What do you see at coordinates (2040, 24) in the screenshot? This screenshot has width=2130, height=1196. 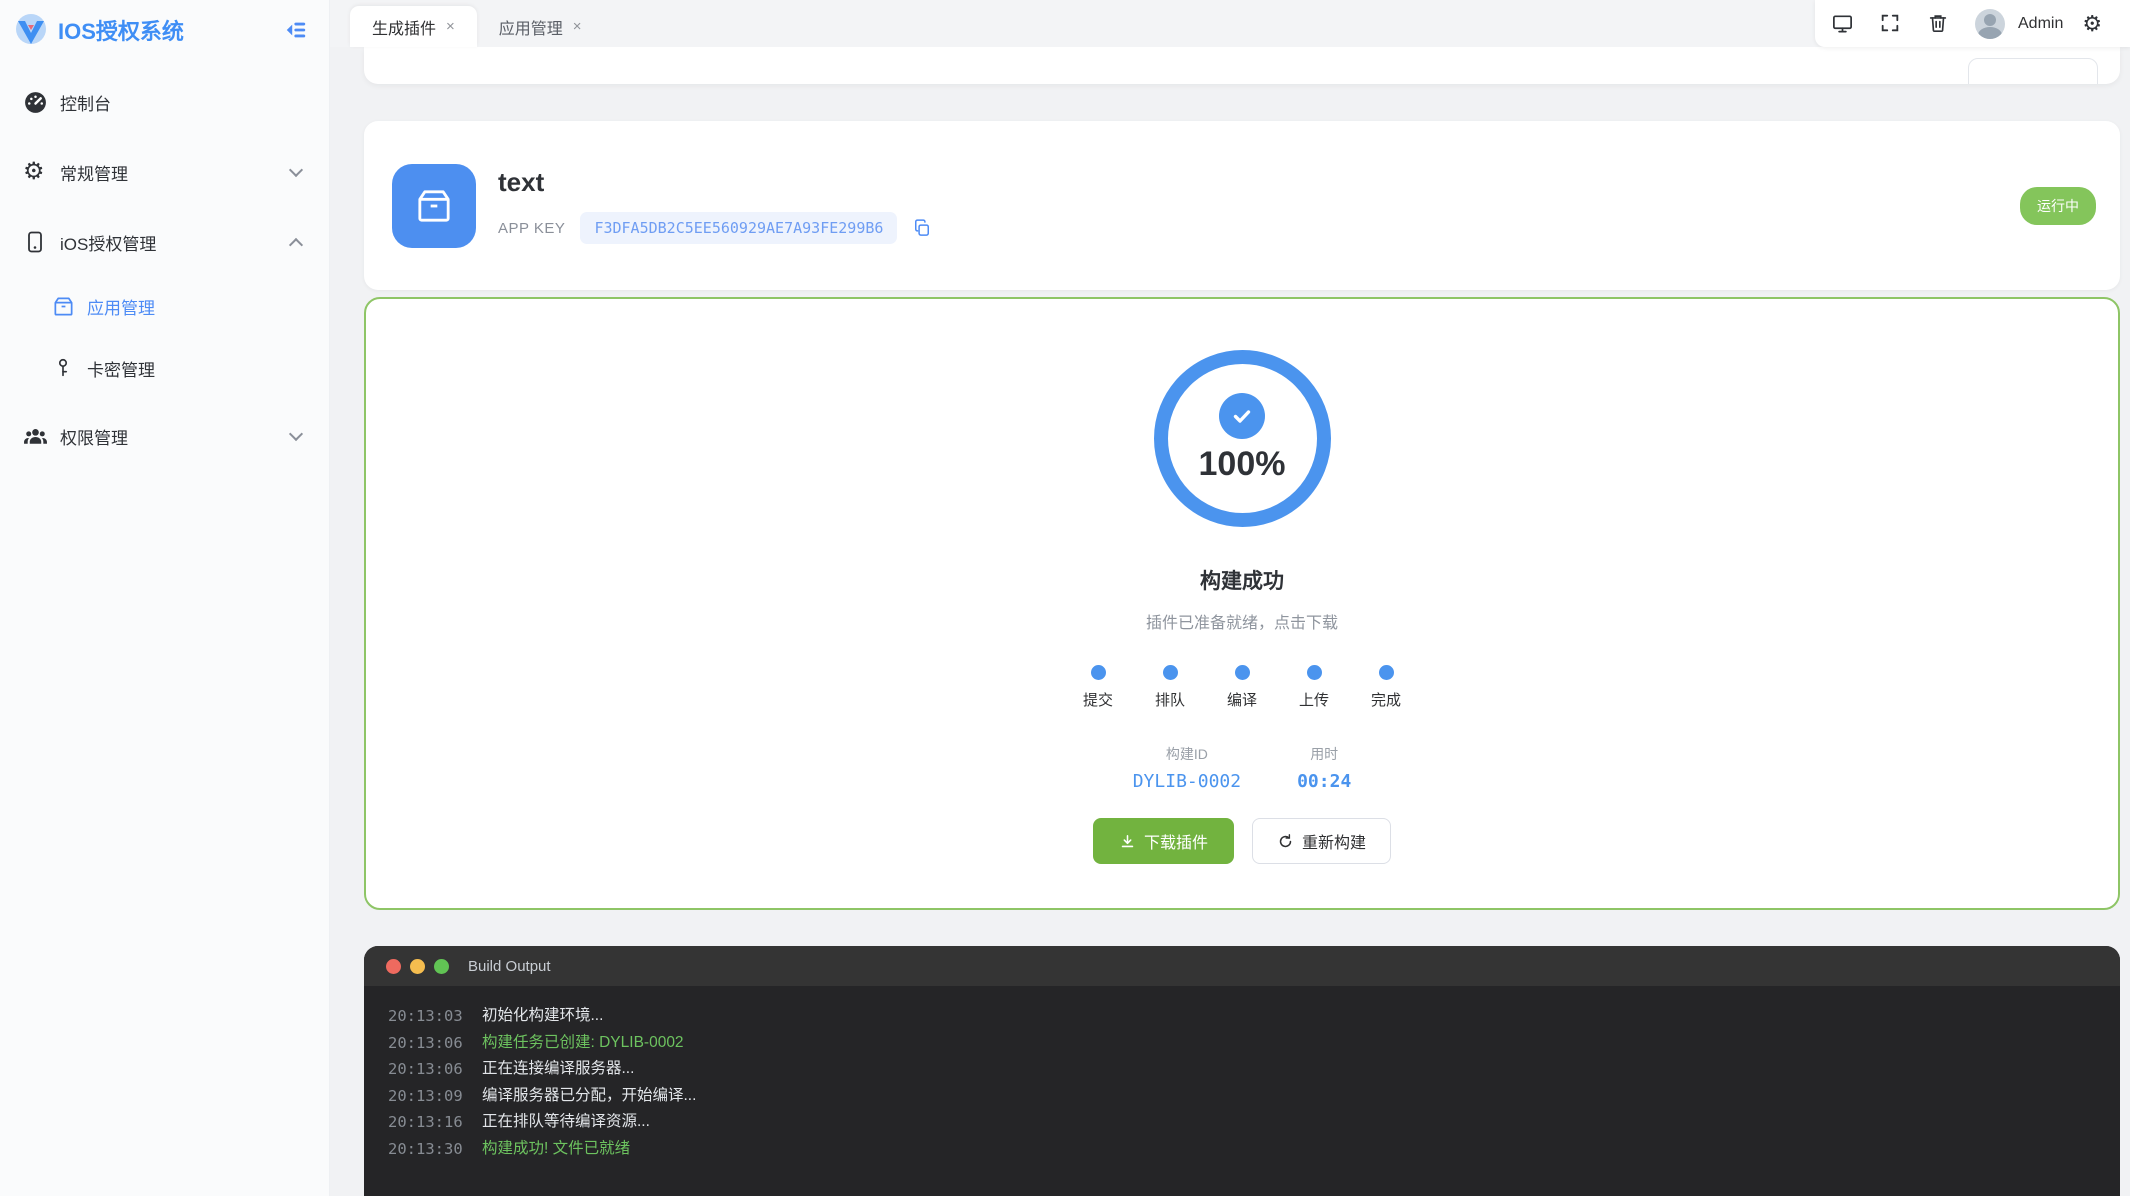 I see `user-name: Admin` at bounding box center [2040, 24].